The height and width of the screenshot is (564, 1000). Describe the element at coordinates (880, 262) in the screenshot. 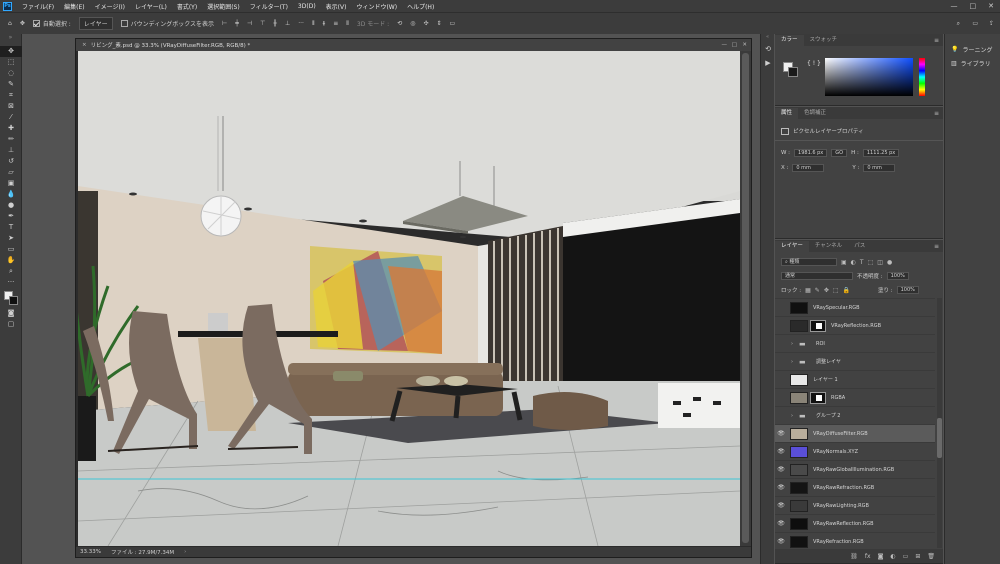

I see `filter-smart-icon: ◫` at that location.